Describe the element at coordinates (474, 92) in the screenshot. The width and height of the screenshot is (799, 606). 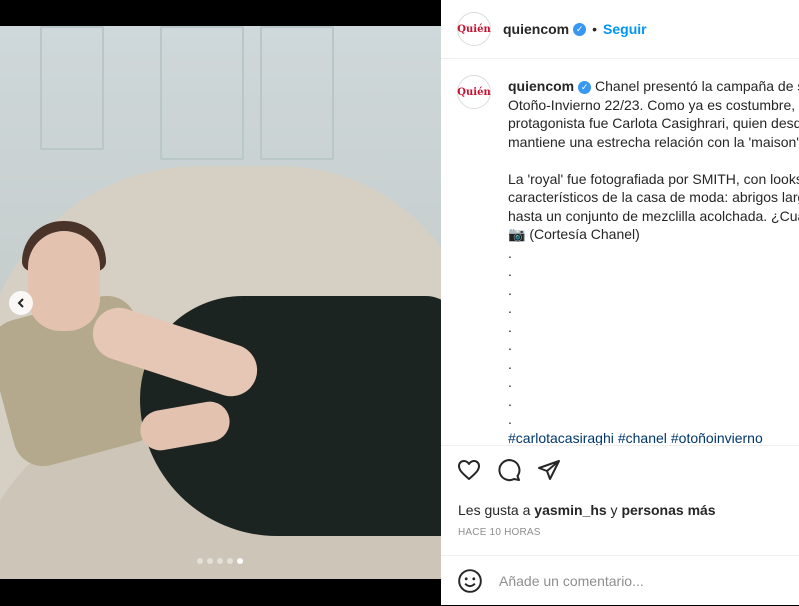
I see `caption-avatar: Quién` at that location.